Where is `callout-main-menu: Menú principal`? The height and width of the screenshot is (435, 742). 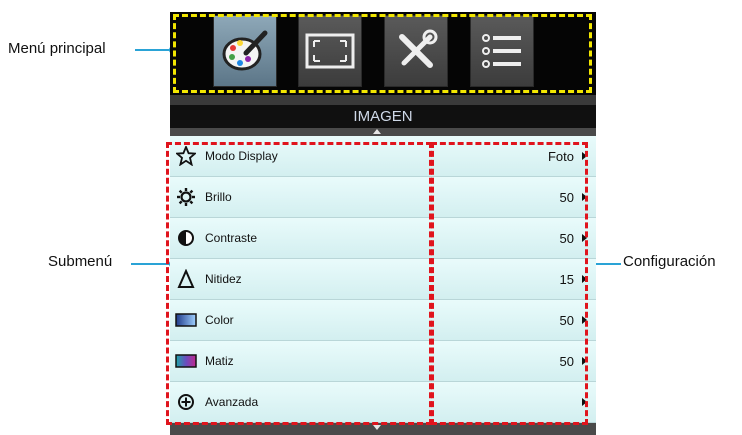 callout-main-menu: Menú principal is located at coordinates (57, 48).